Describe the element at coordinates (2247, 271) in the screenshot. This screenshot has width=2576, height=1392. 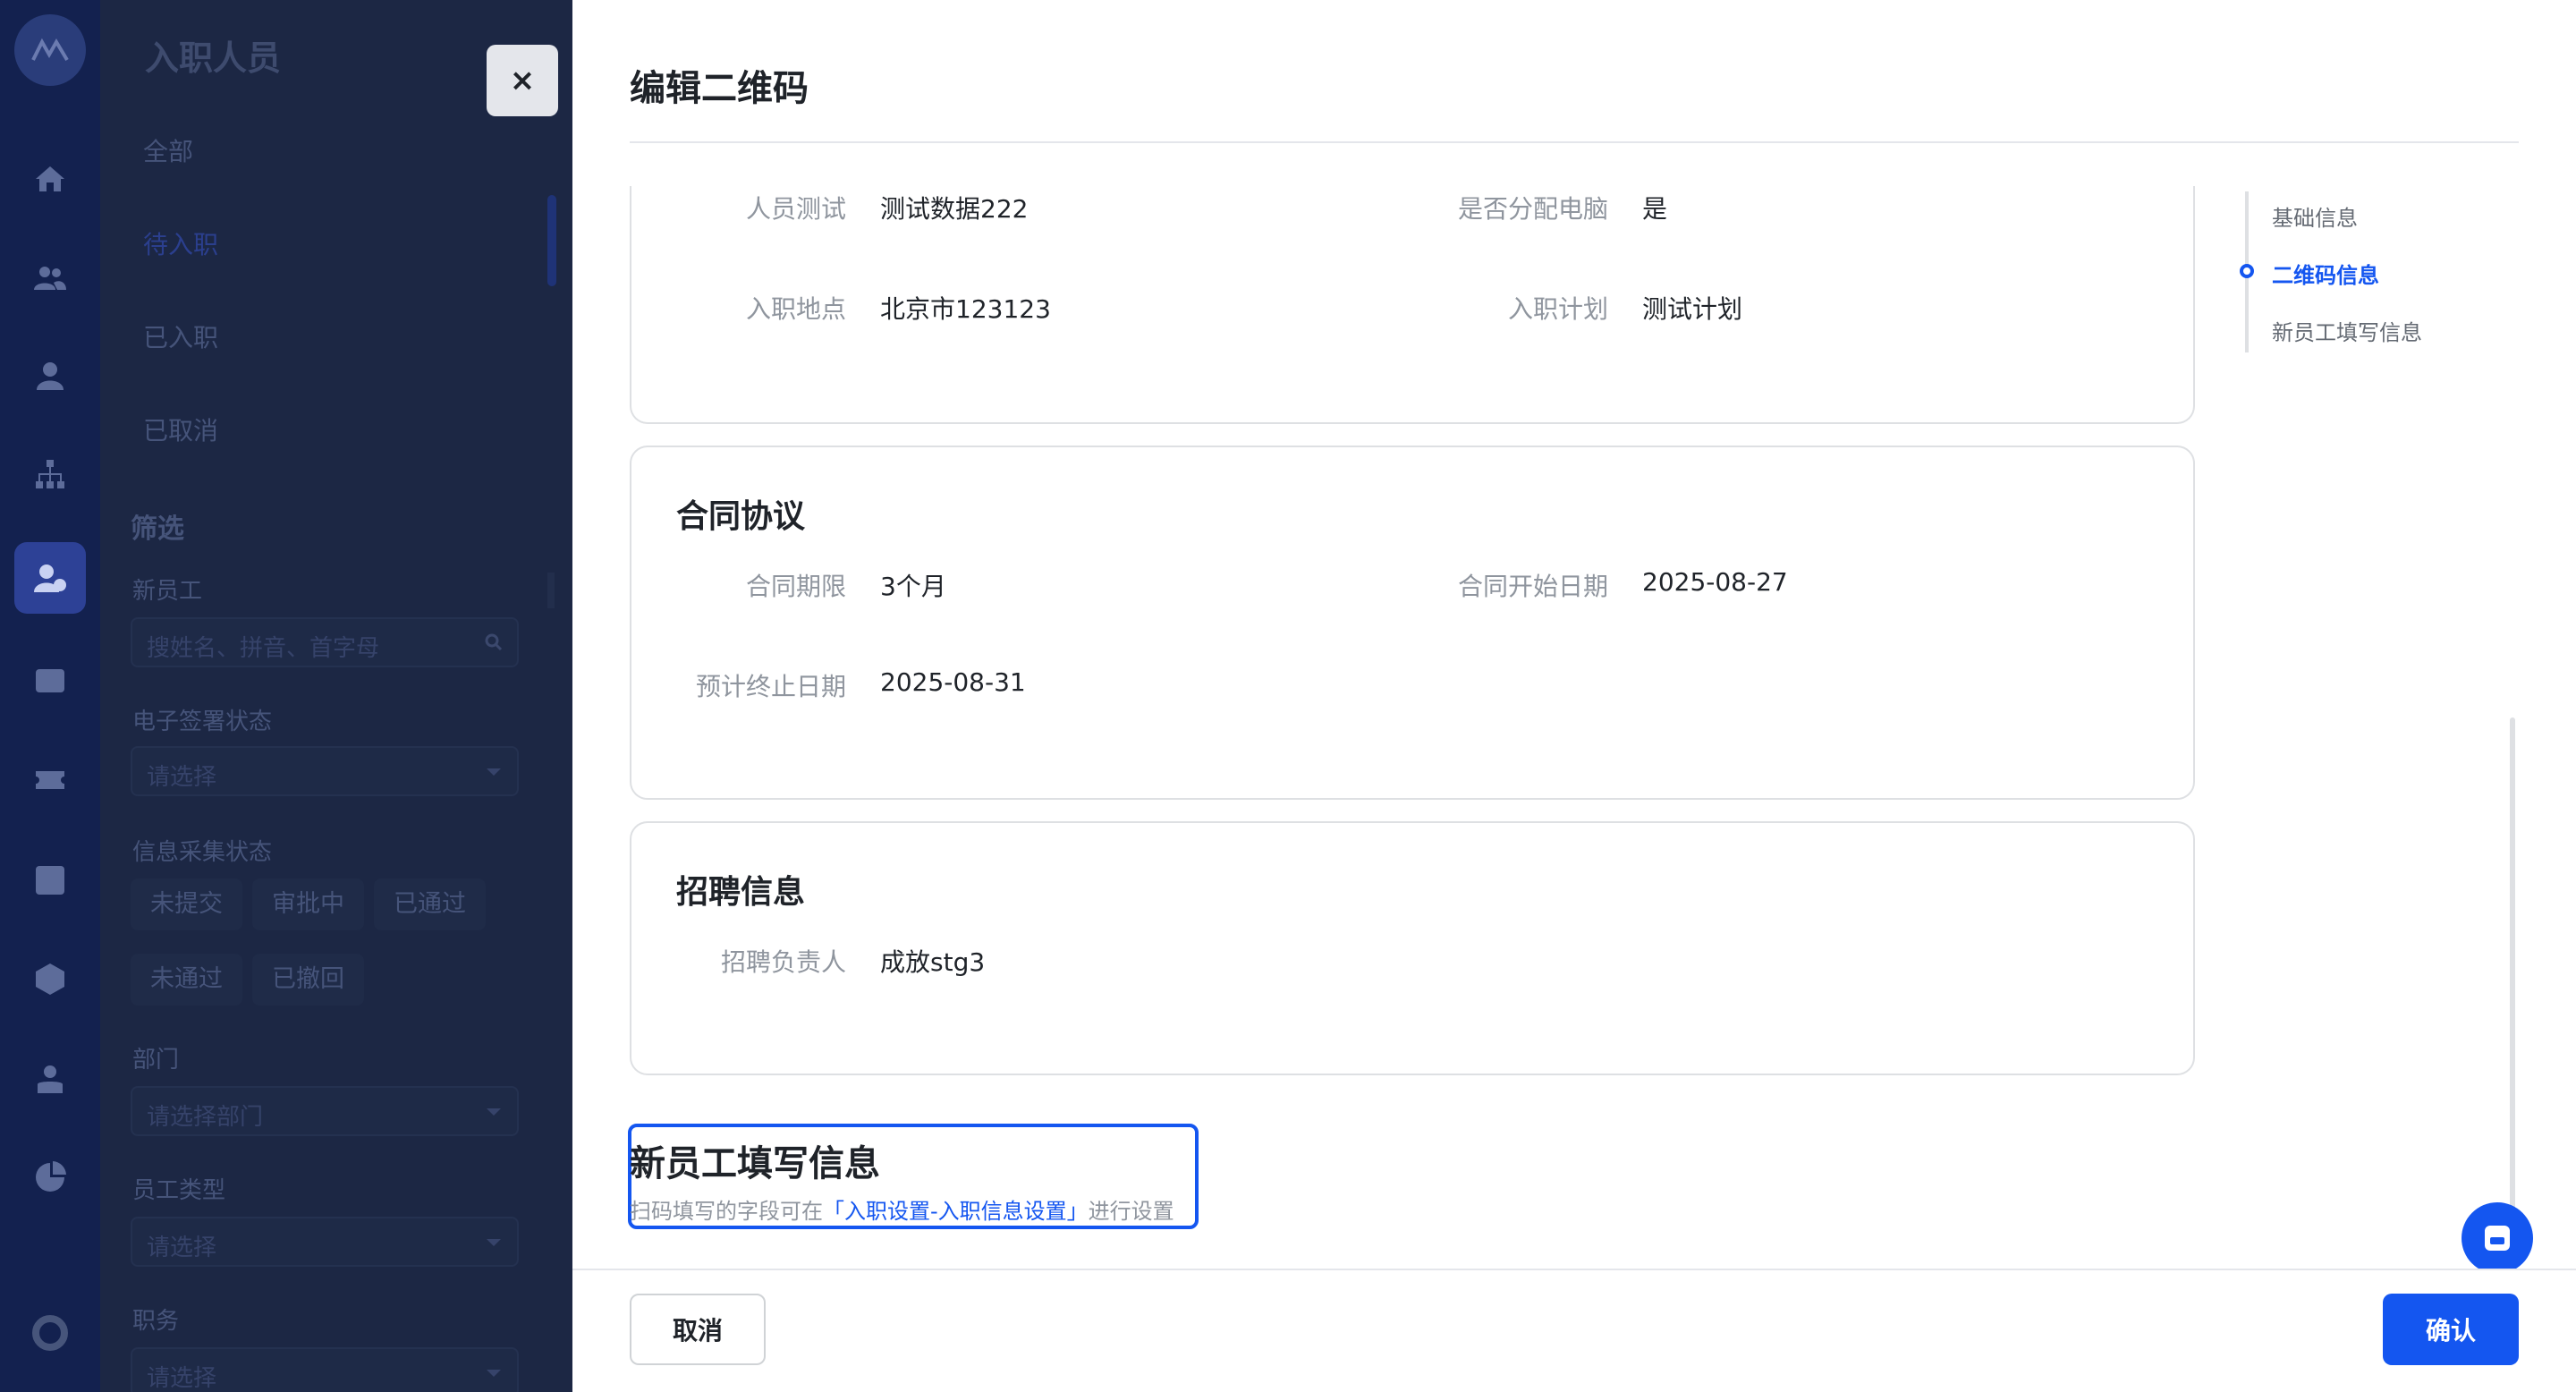
I see `anchor-active-dot` at that location.